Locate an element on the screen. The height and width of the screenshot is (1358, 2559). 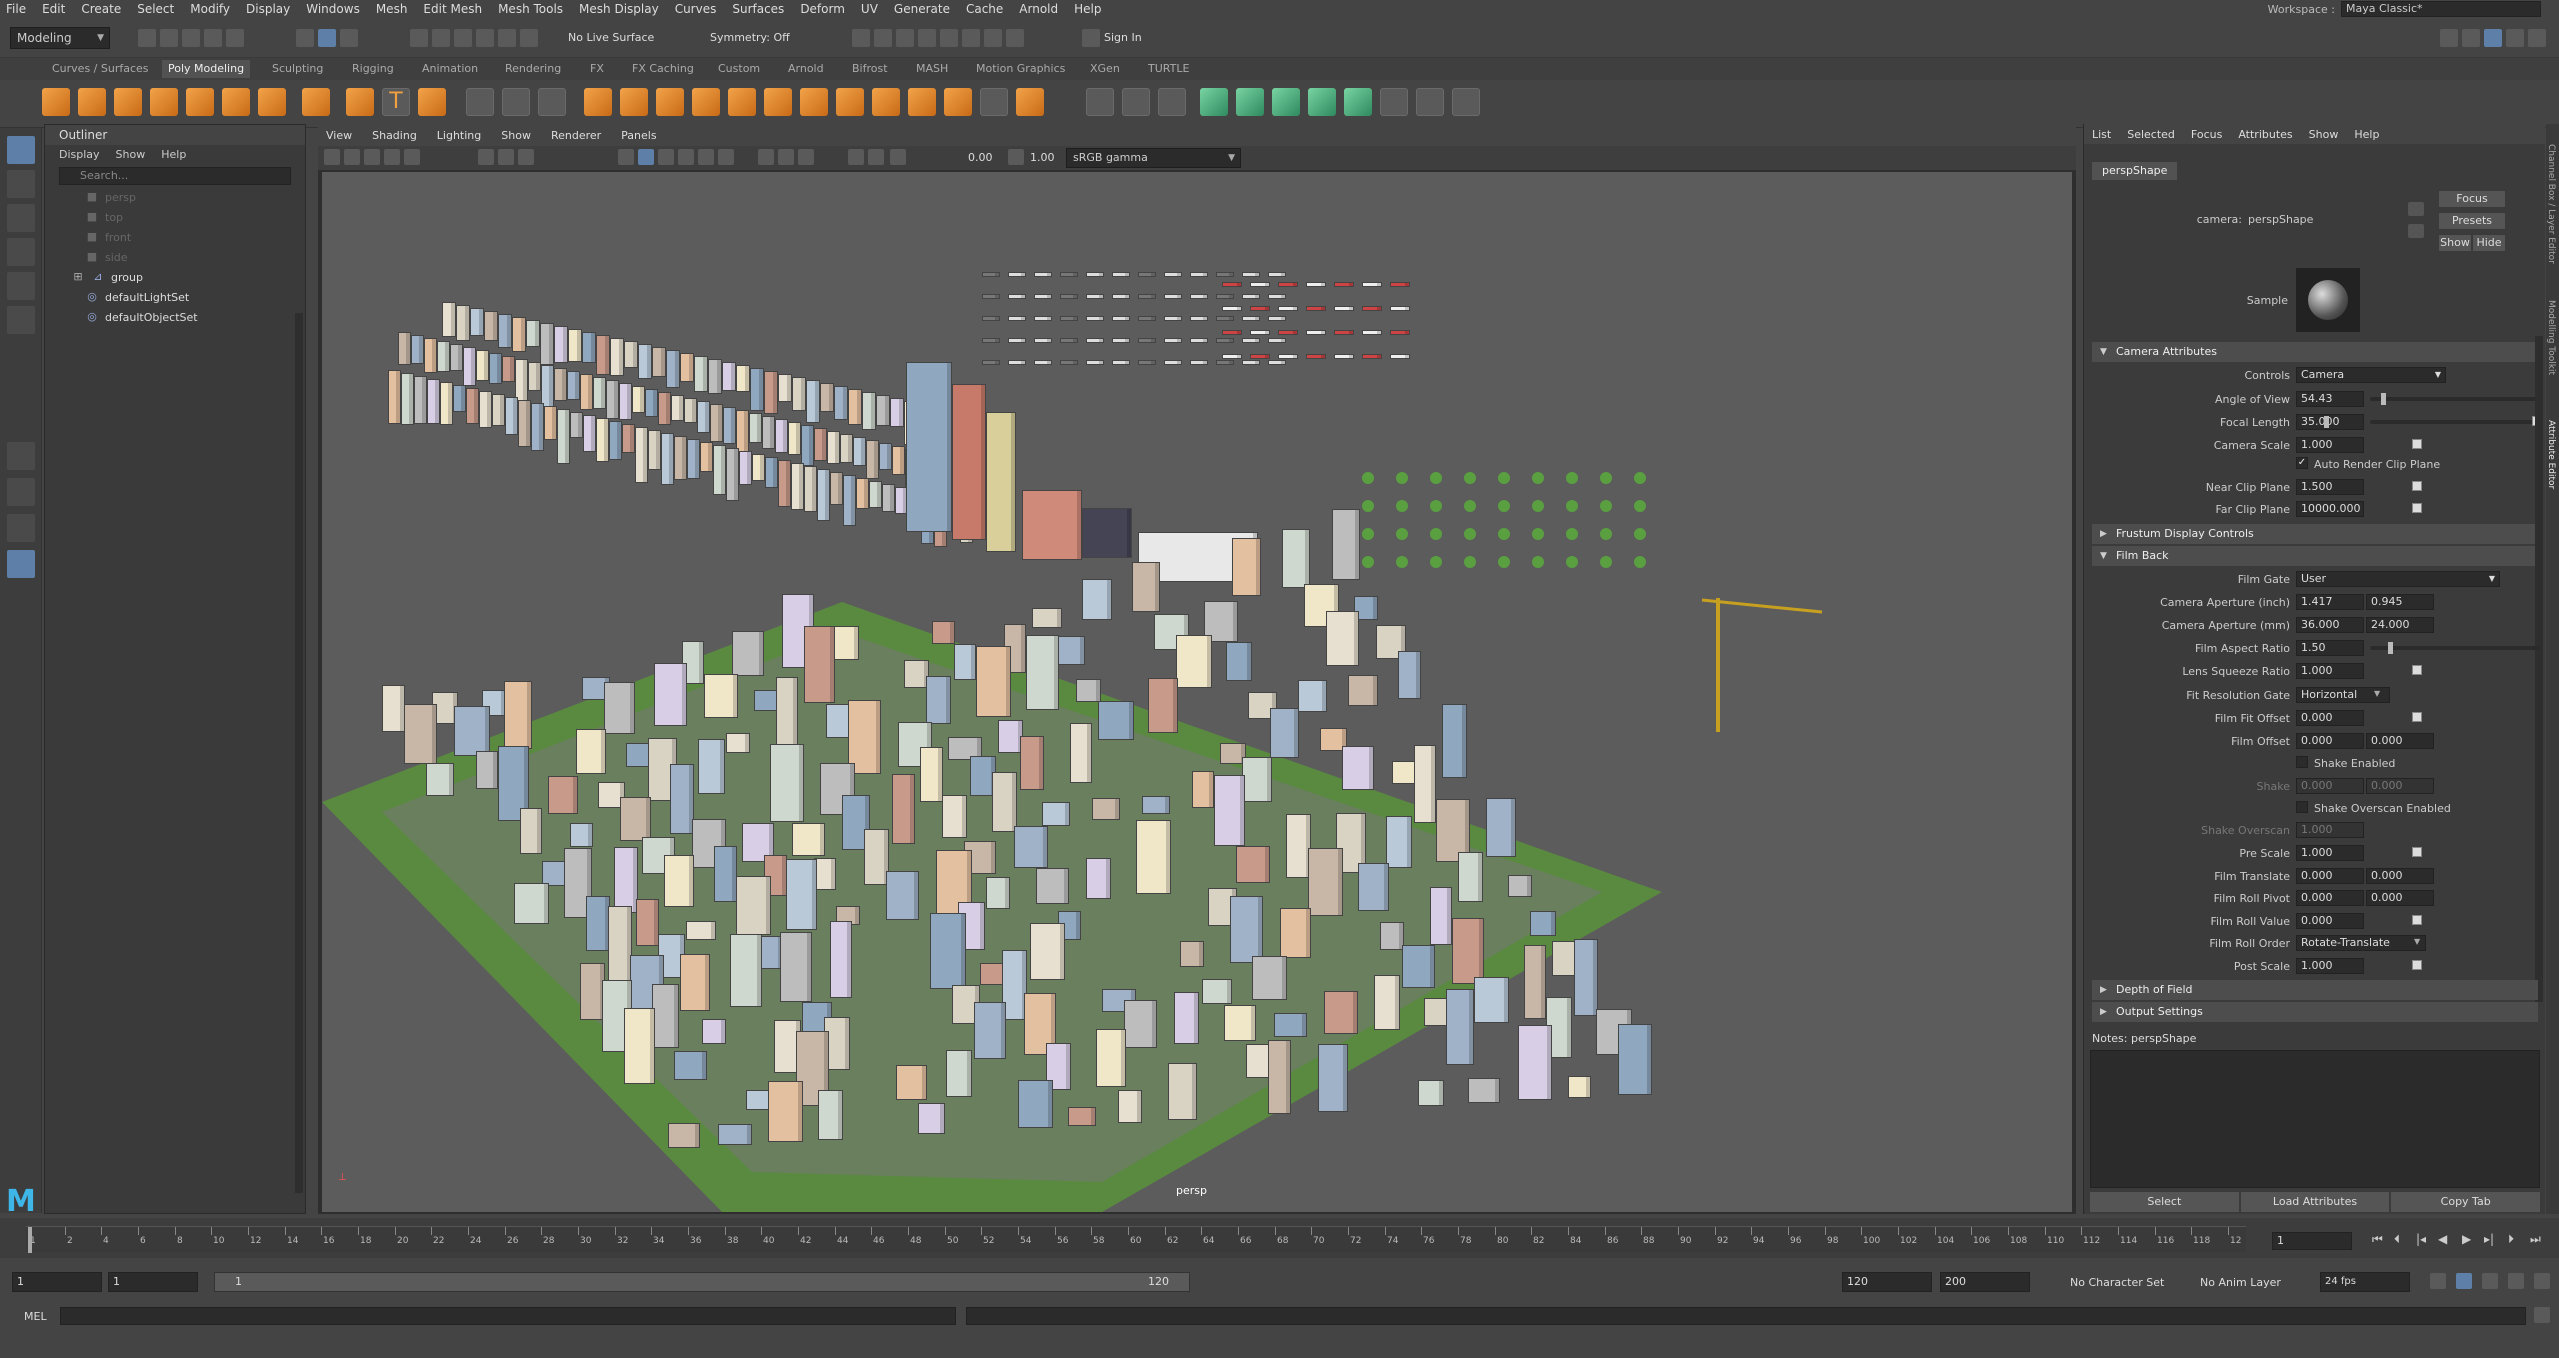
append-icon is located at coordinates (742, 102).